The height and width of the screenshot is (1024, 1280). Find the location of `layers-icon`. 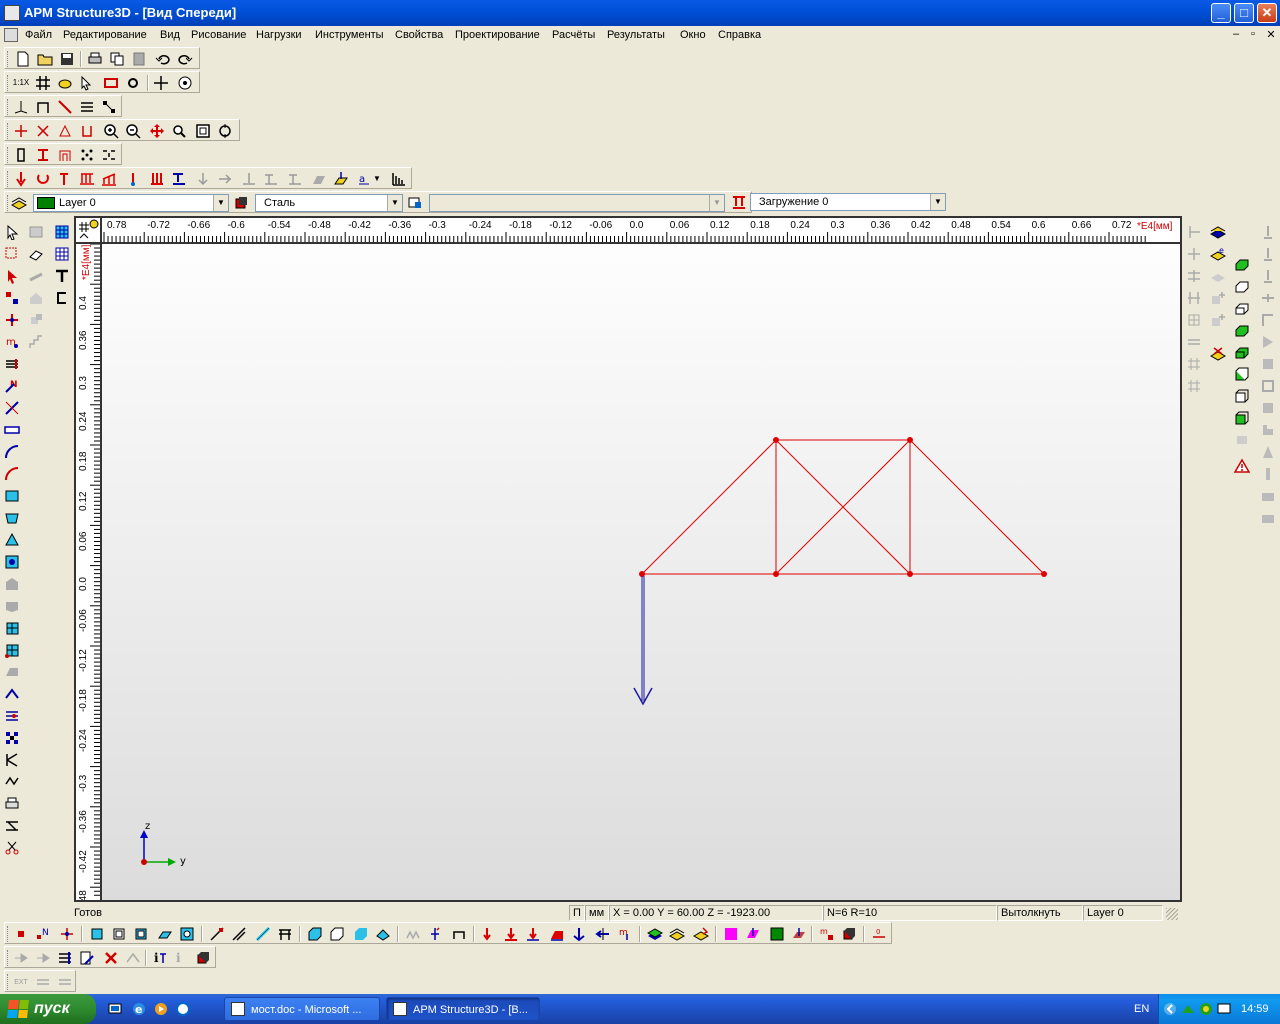

layers-icon is located at coordinates (19, 203).